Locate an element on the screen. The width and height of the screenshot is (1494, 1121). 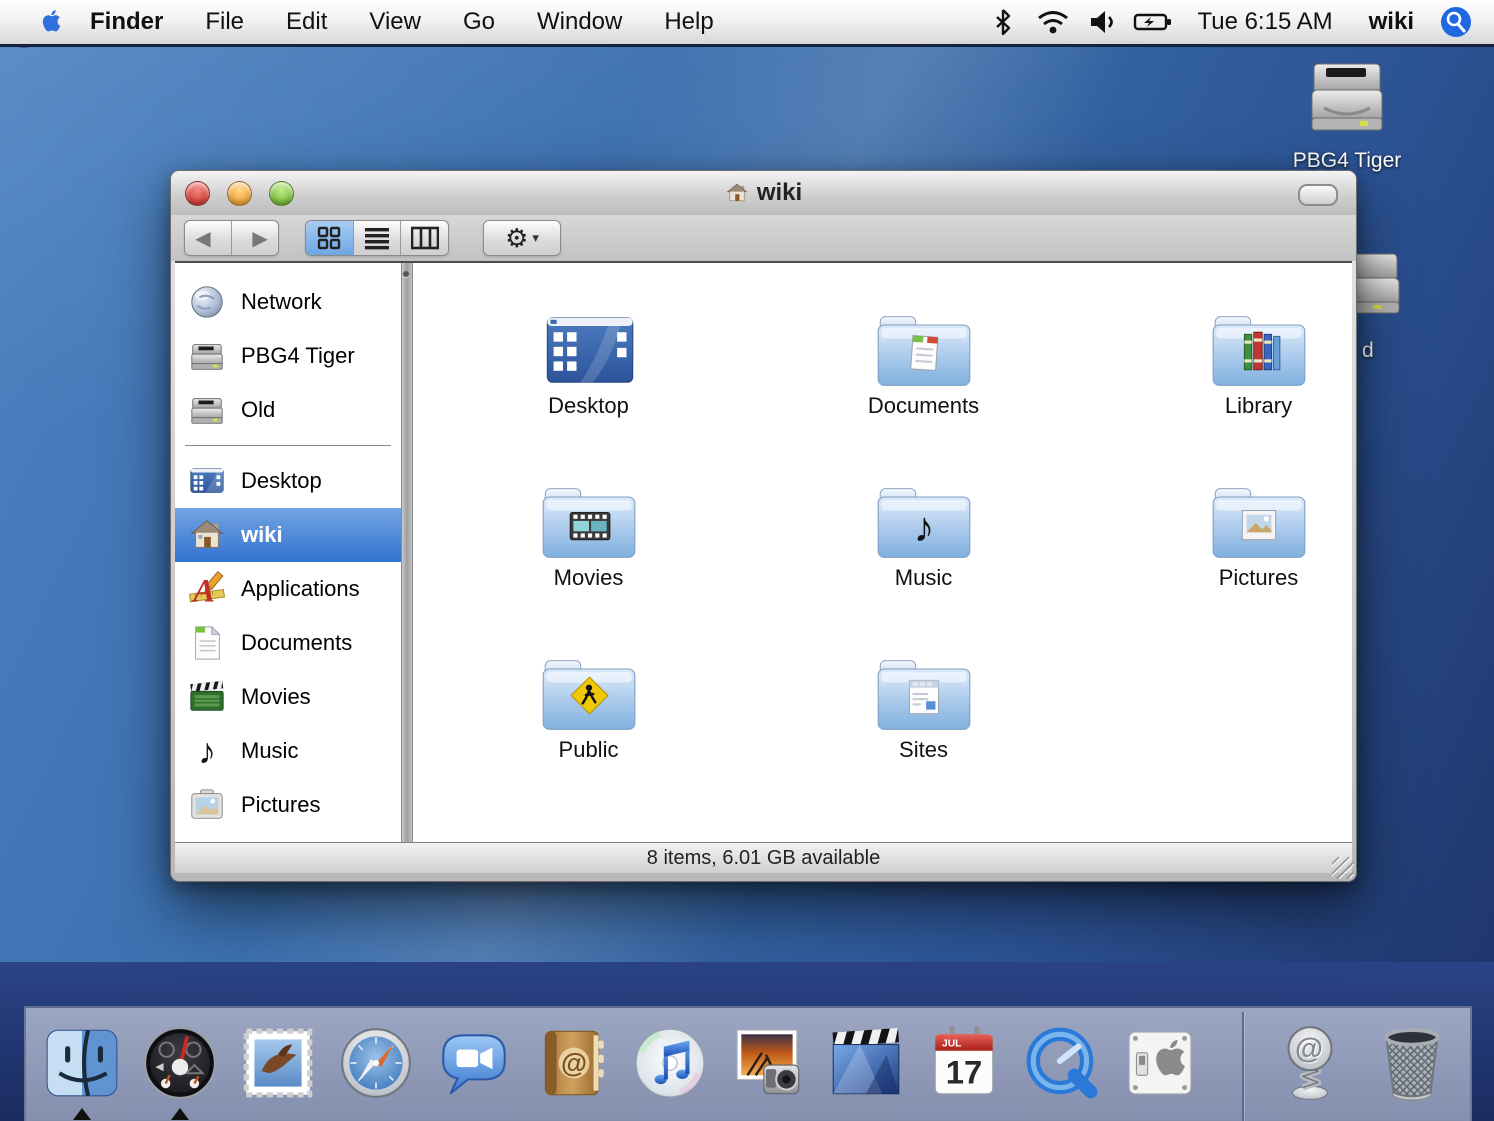
icon-view-button is located at coordinates (329, 238).